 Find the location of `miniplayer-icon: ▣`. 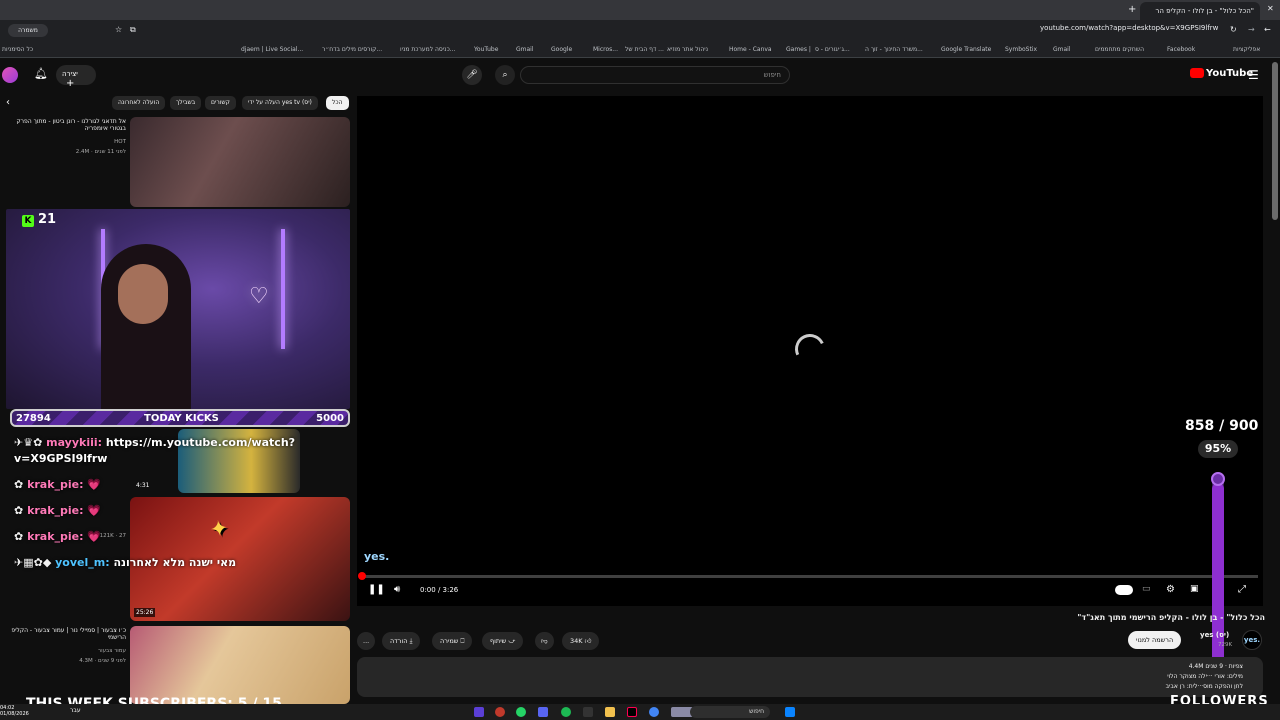

miniplayer-icon: ▣ is located at coordinates (1194, 589).